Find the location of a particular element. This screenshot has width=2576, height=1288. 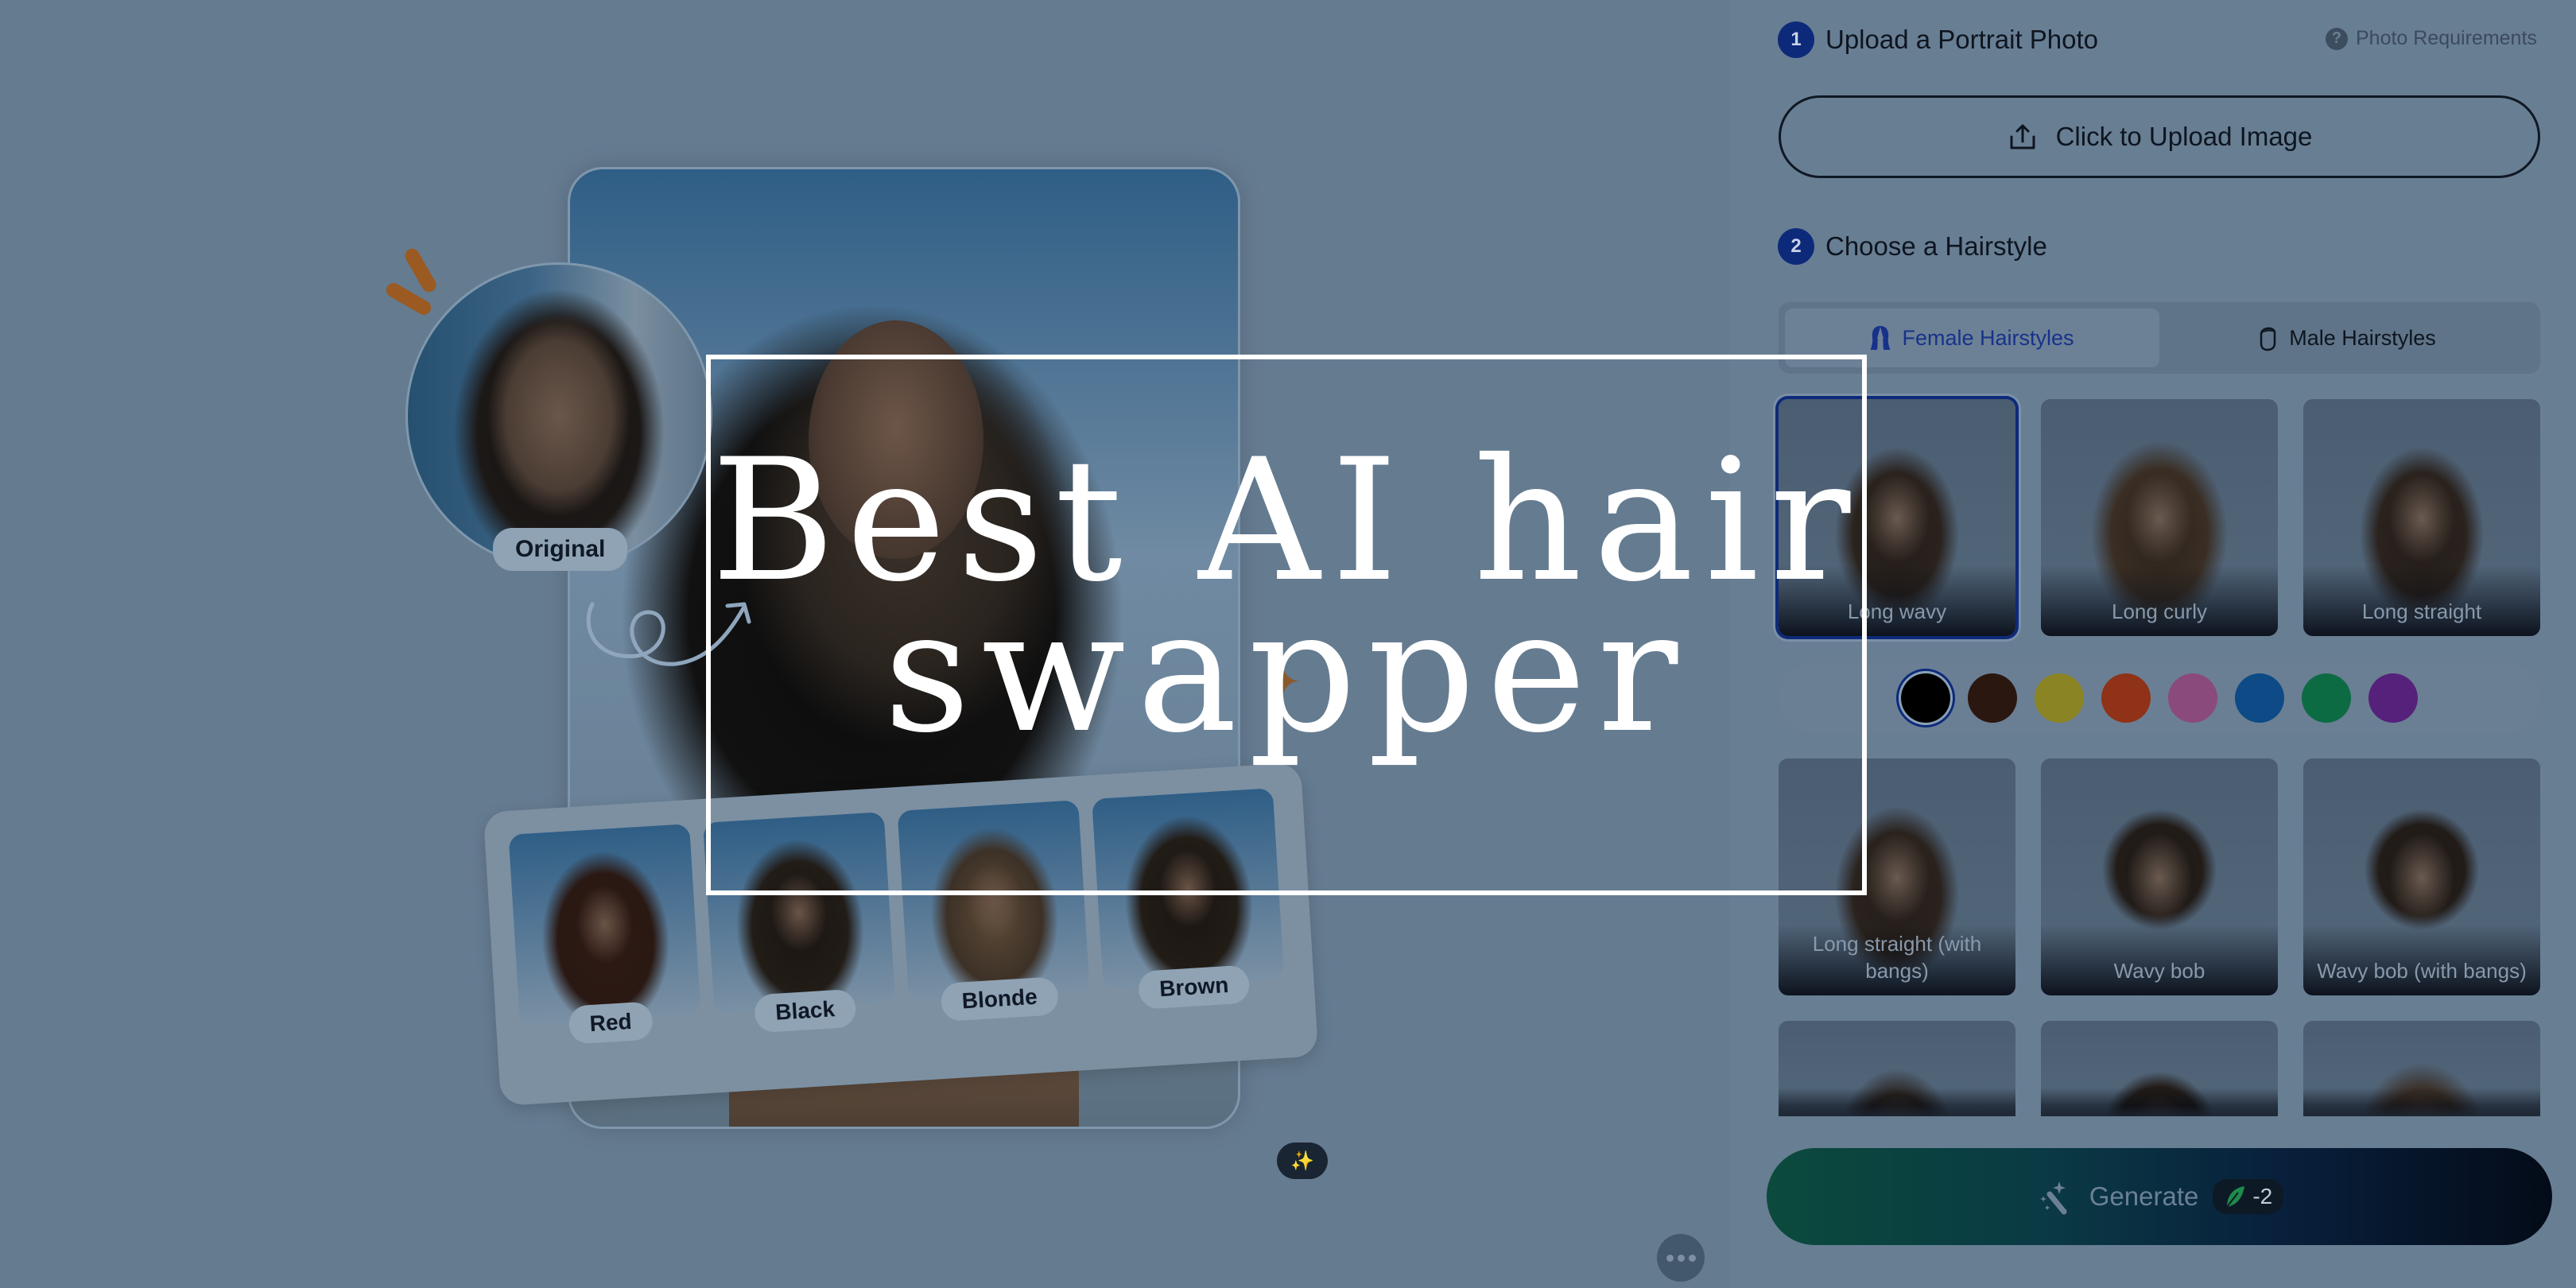

magic-wand-icon: ✨ is located at coordinates (1302, 1161).